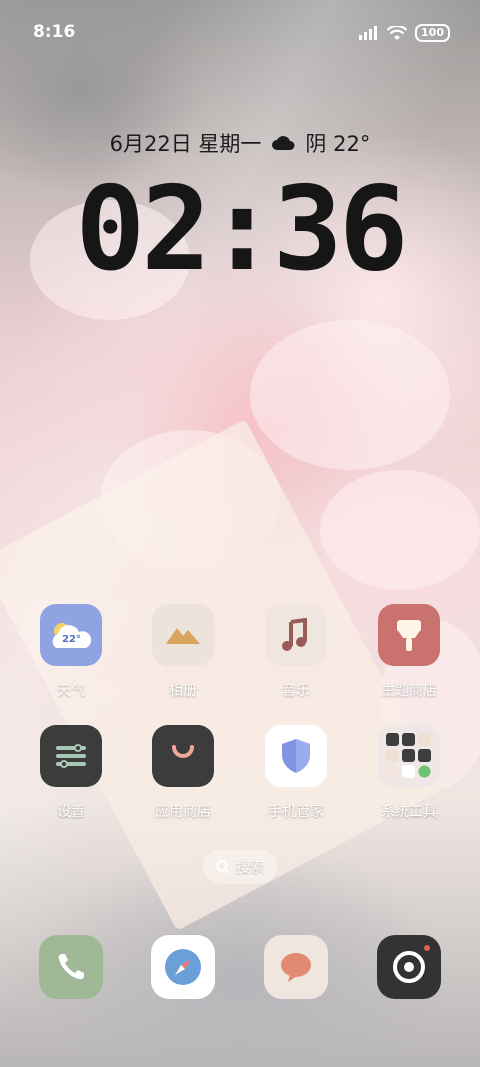 Image resolution: width=480 pixels, height=1067 pixels. I want to click on messages-icon, so click(296, 967).